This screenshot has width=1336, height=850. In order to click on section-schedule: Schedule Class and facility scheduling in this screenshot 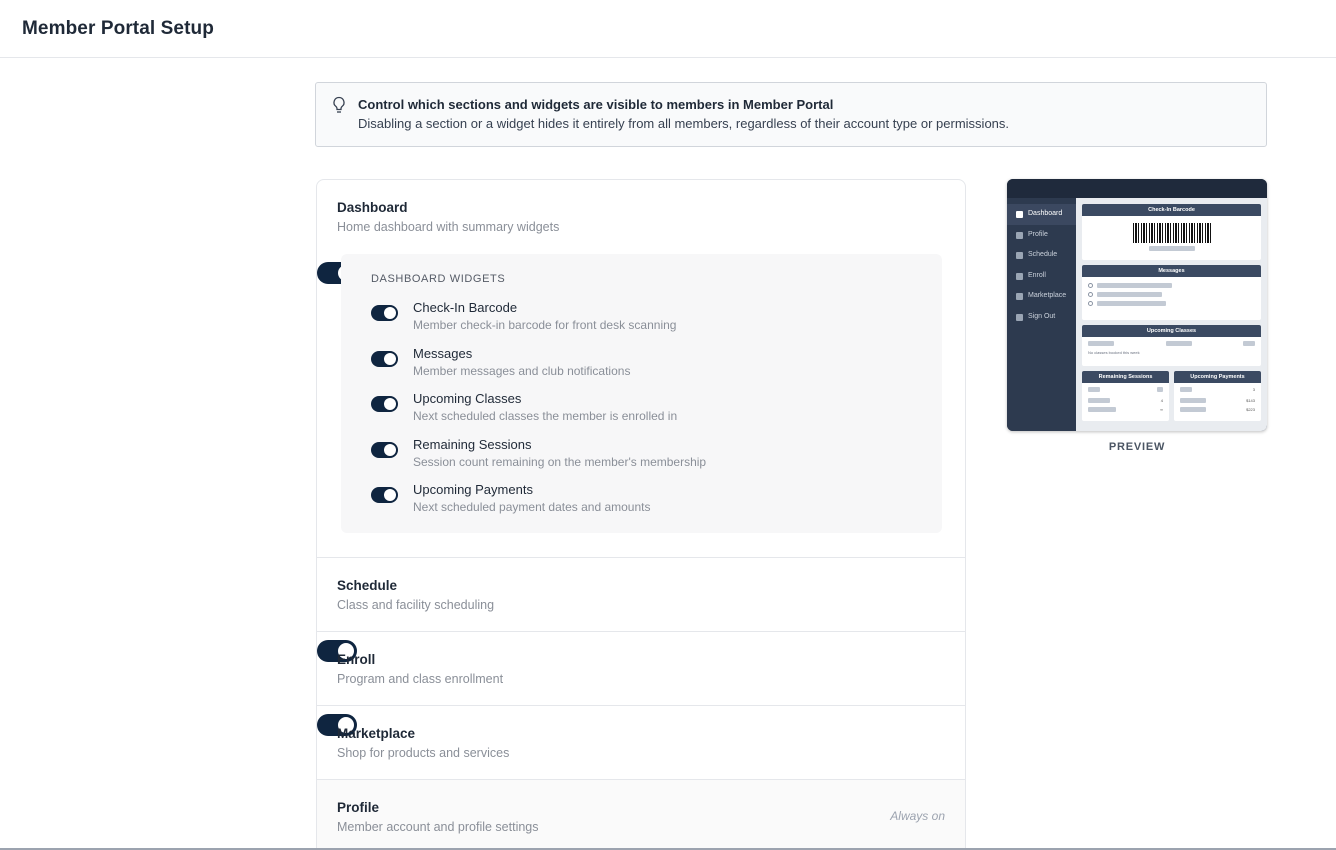, I will do `click(641, 610)`.